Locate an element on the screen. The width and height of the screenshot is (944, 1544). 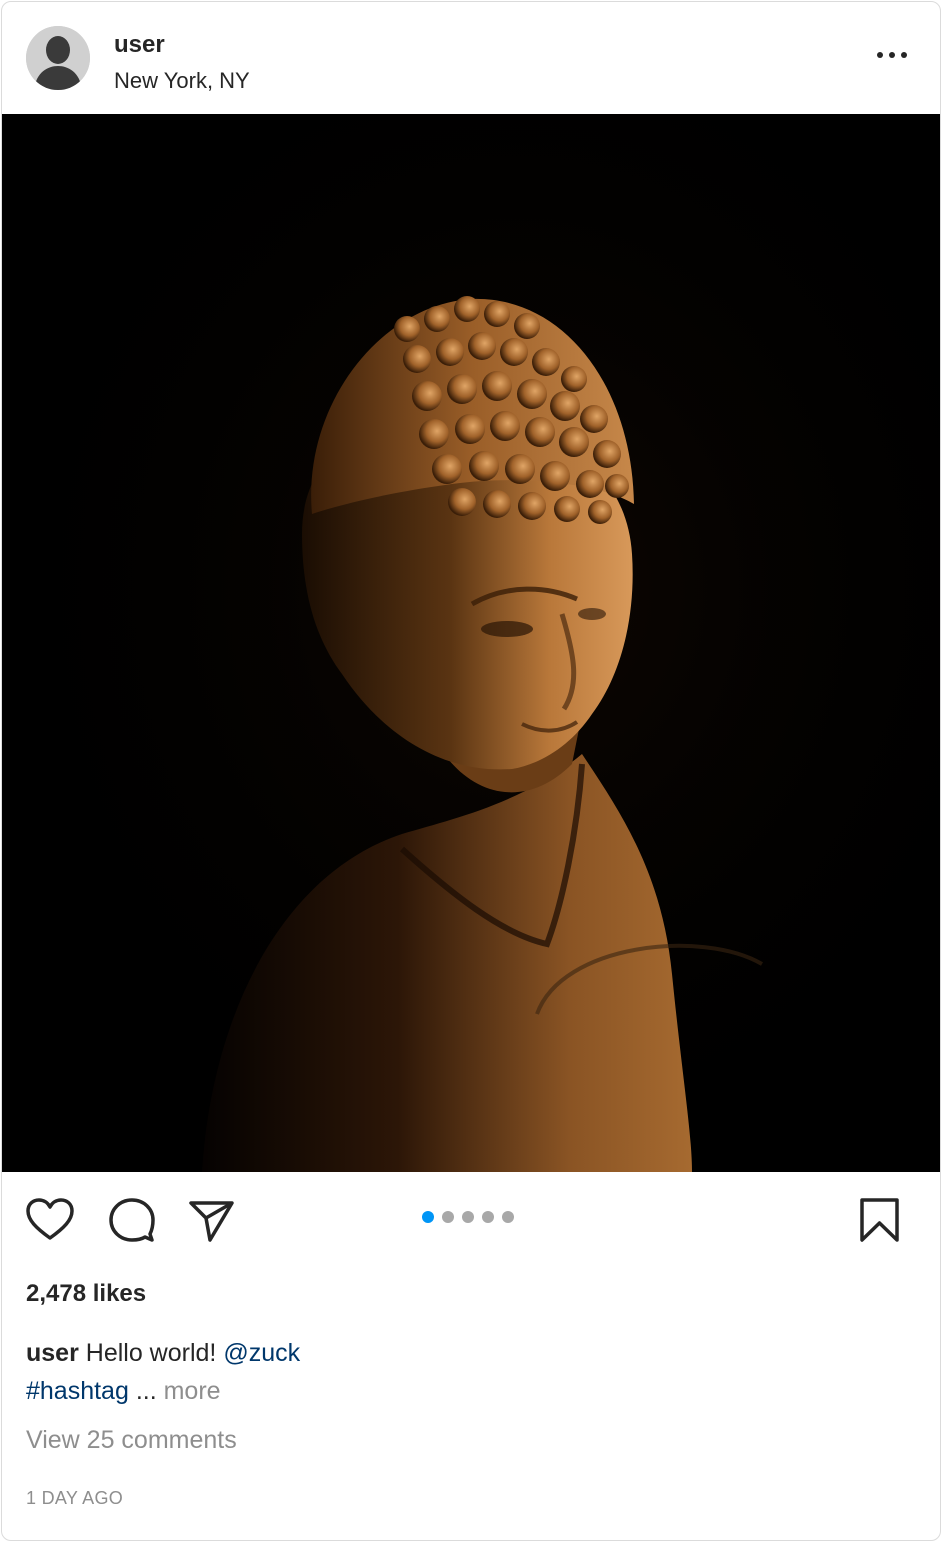
caption-hashtag: #hashtag is located at coordinates (77, 1391).